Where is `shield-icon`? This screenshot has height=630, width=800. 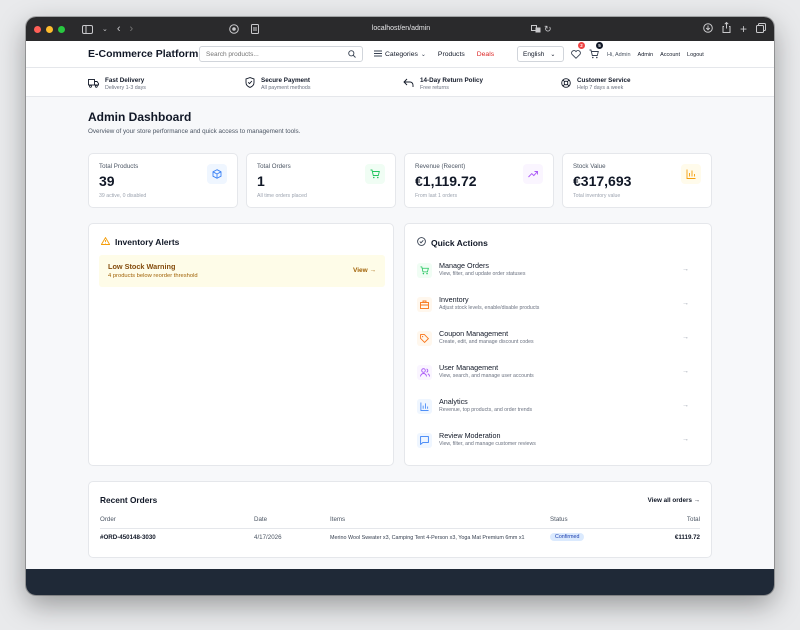 shield-icon is located at coordinates (250, 84).